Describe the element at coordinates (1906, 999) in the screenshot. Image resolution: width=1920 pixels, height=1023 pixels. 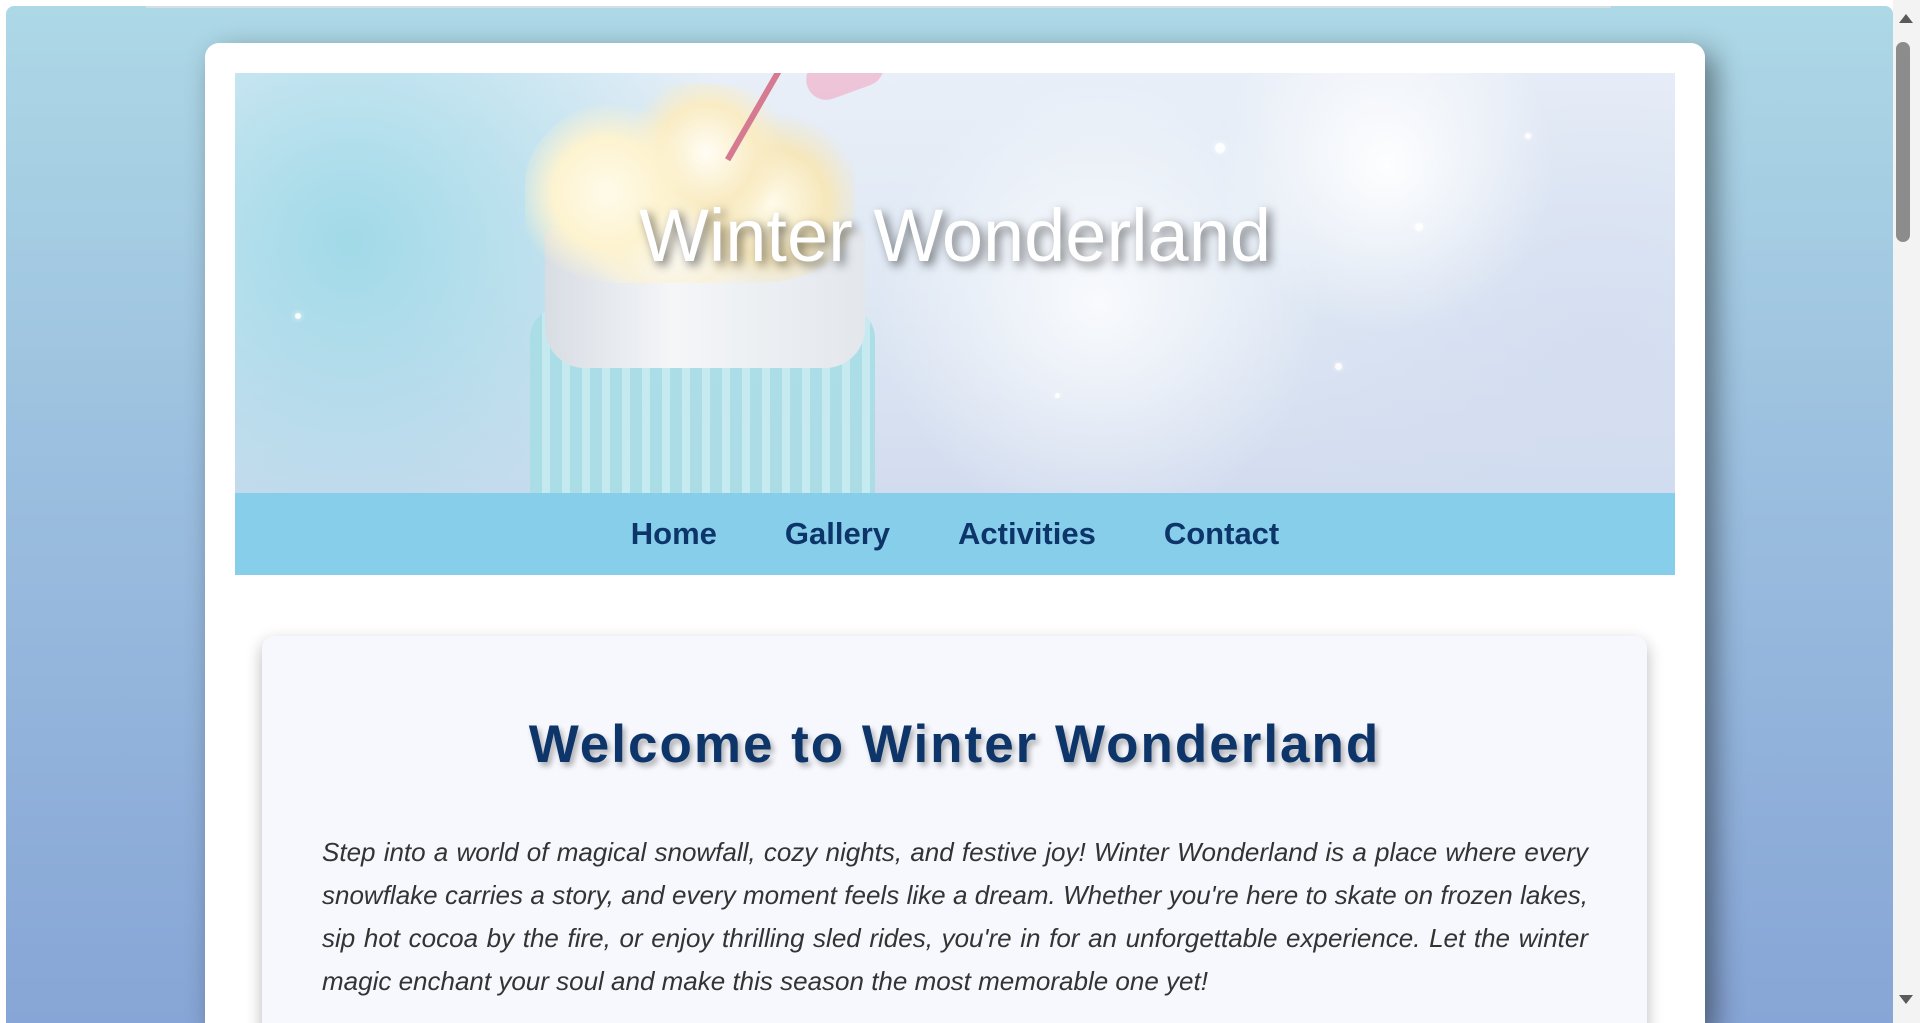
I see `scroll-down-arrow-icon` at that location.